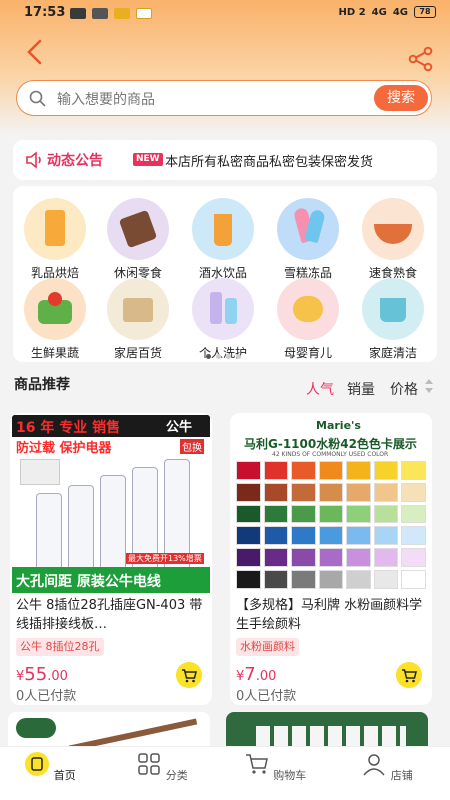 The height and width of the screenshot is (800, 450). I want to click on category-item-home: 家居百货, so click(138, 319).